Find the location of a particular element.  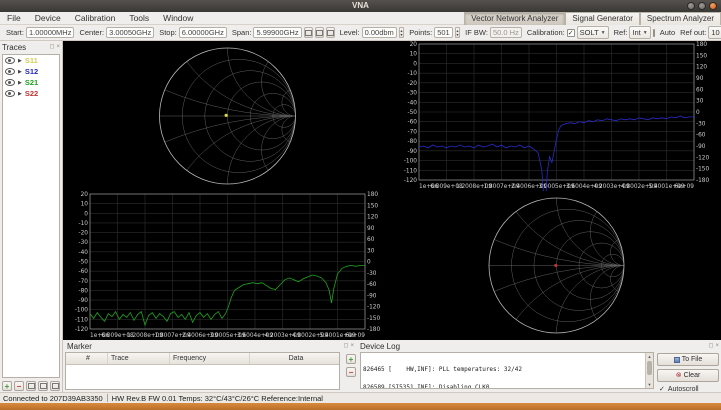

checkmark-icon: ✓ is located at coordinates (570, 33).